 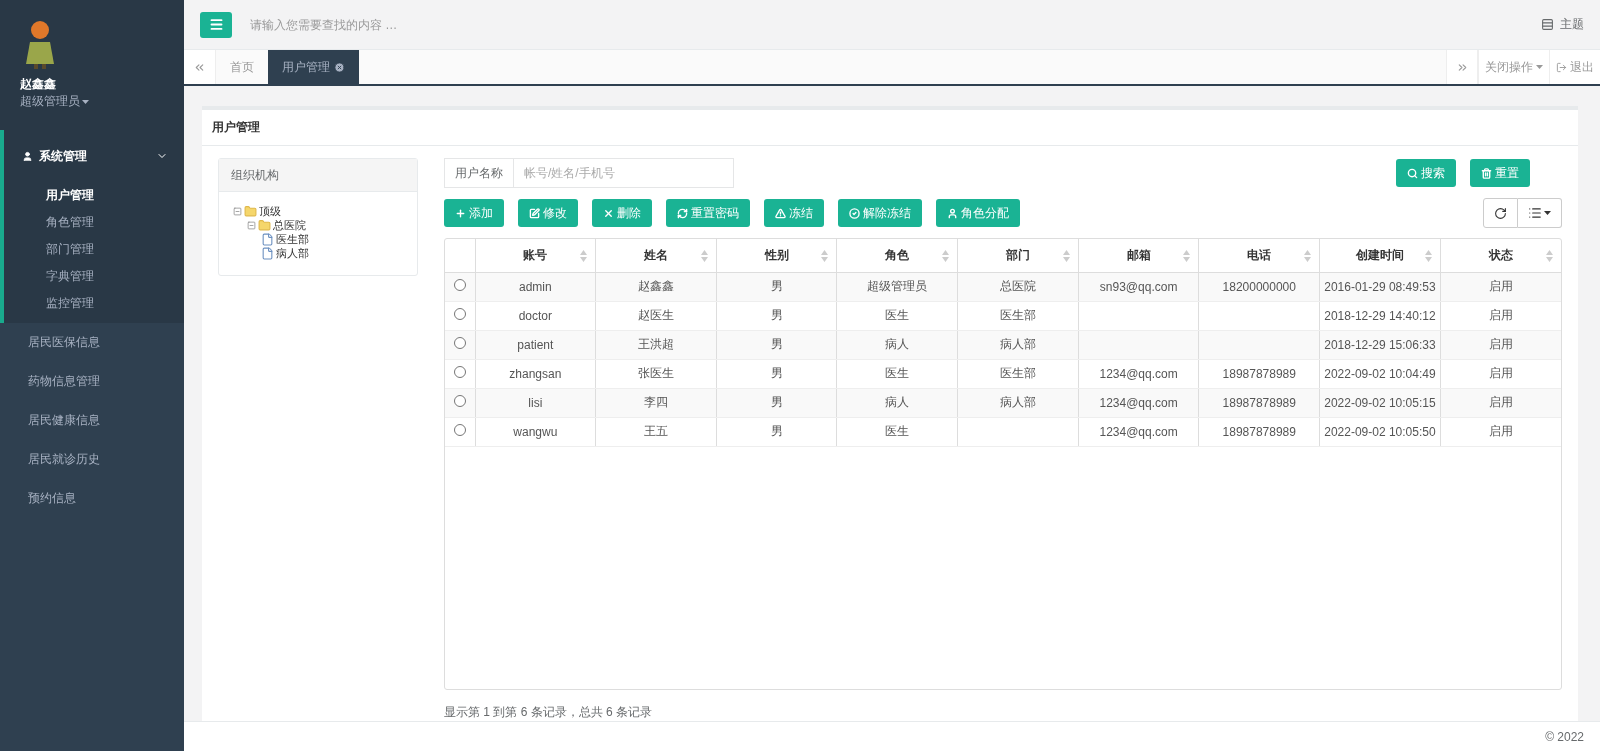 I want to click on column-header: 姓名, so click(x=656, y=254).